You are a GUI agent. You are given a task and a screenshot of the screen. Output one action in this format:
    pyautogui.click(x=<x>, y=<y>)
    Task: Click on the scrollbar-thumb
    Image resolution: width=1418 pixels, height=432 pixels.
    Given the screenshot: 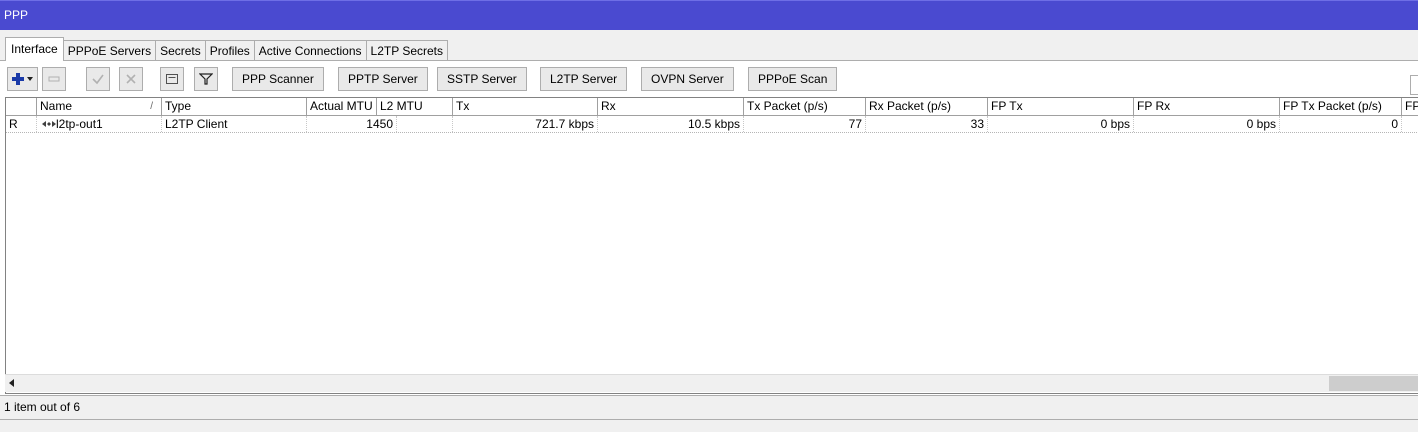 What is the action you would take?
    pyautogui.click(x=1373, y=383)
    